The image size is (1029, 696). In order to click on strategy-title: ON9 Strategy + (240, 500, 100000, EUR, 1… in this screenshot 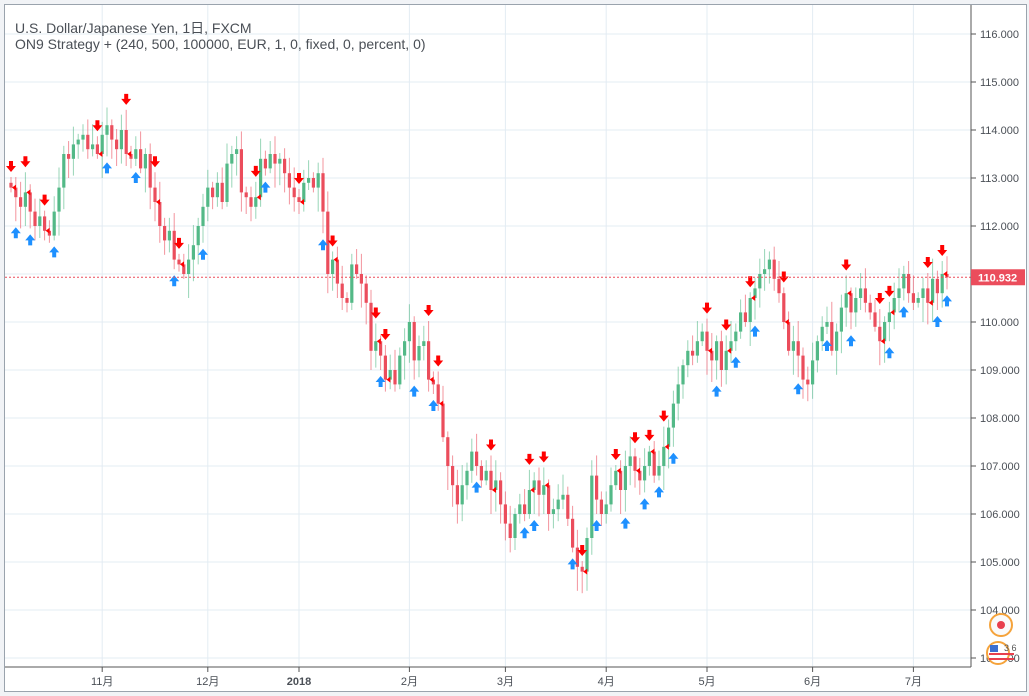, I will do `click(220, 44)`.